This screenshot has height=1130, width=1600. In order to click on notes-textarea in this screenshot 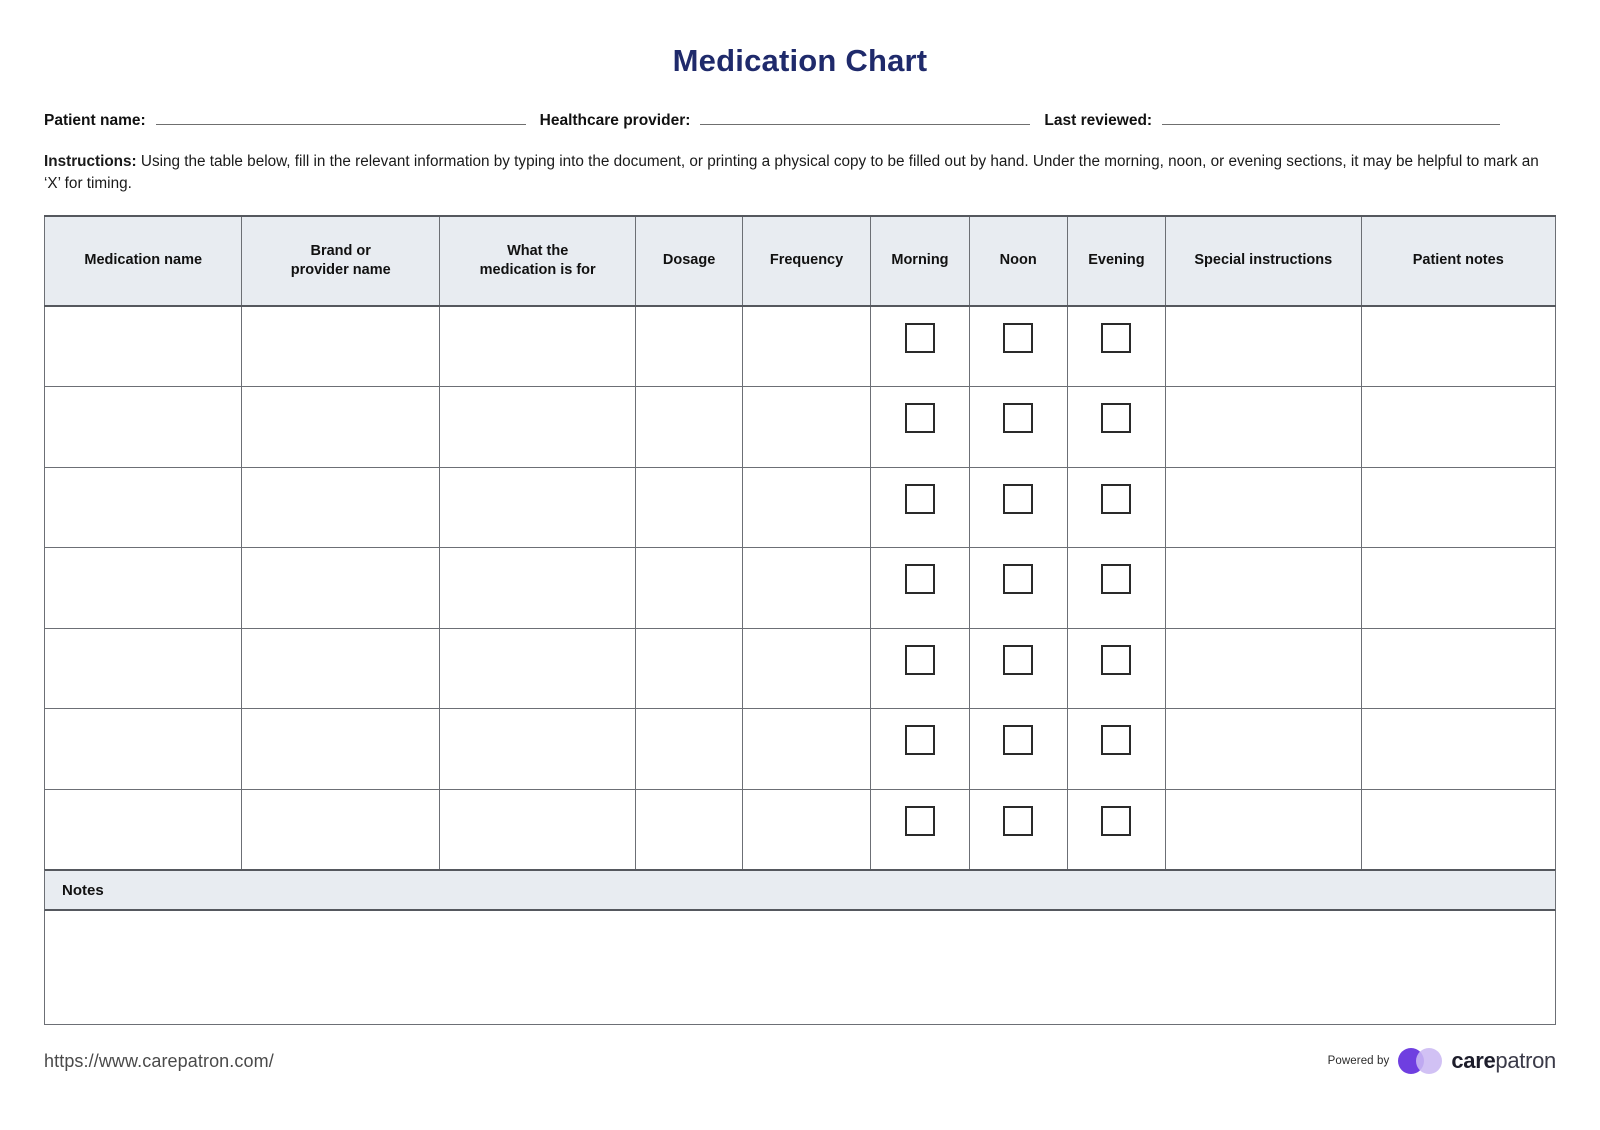, I will do `click(800, 968)`.